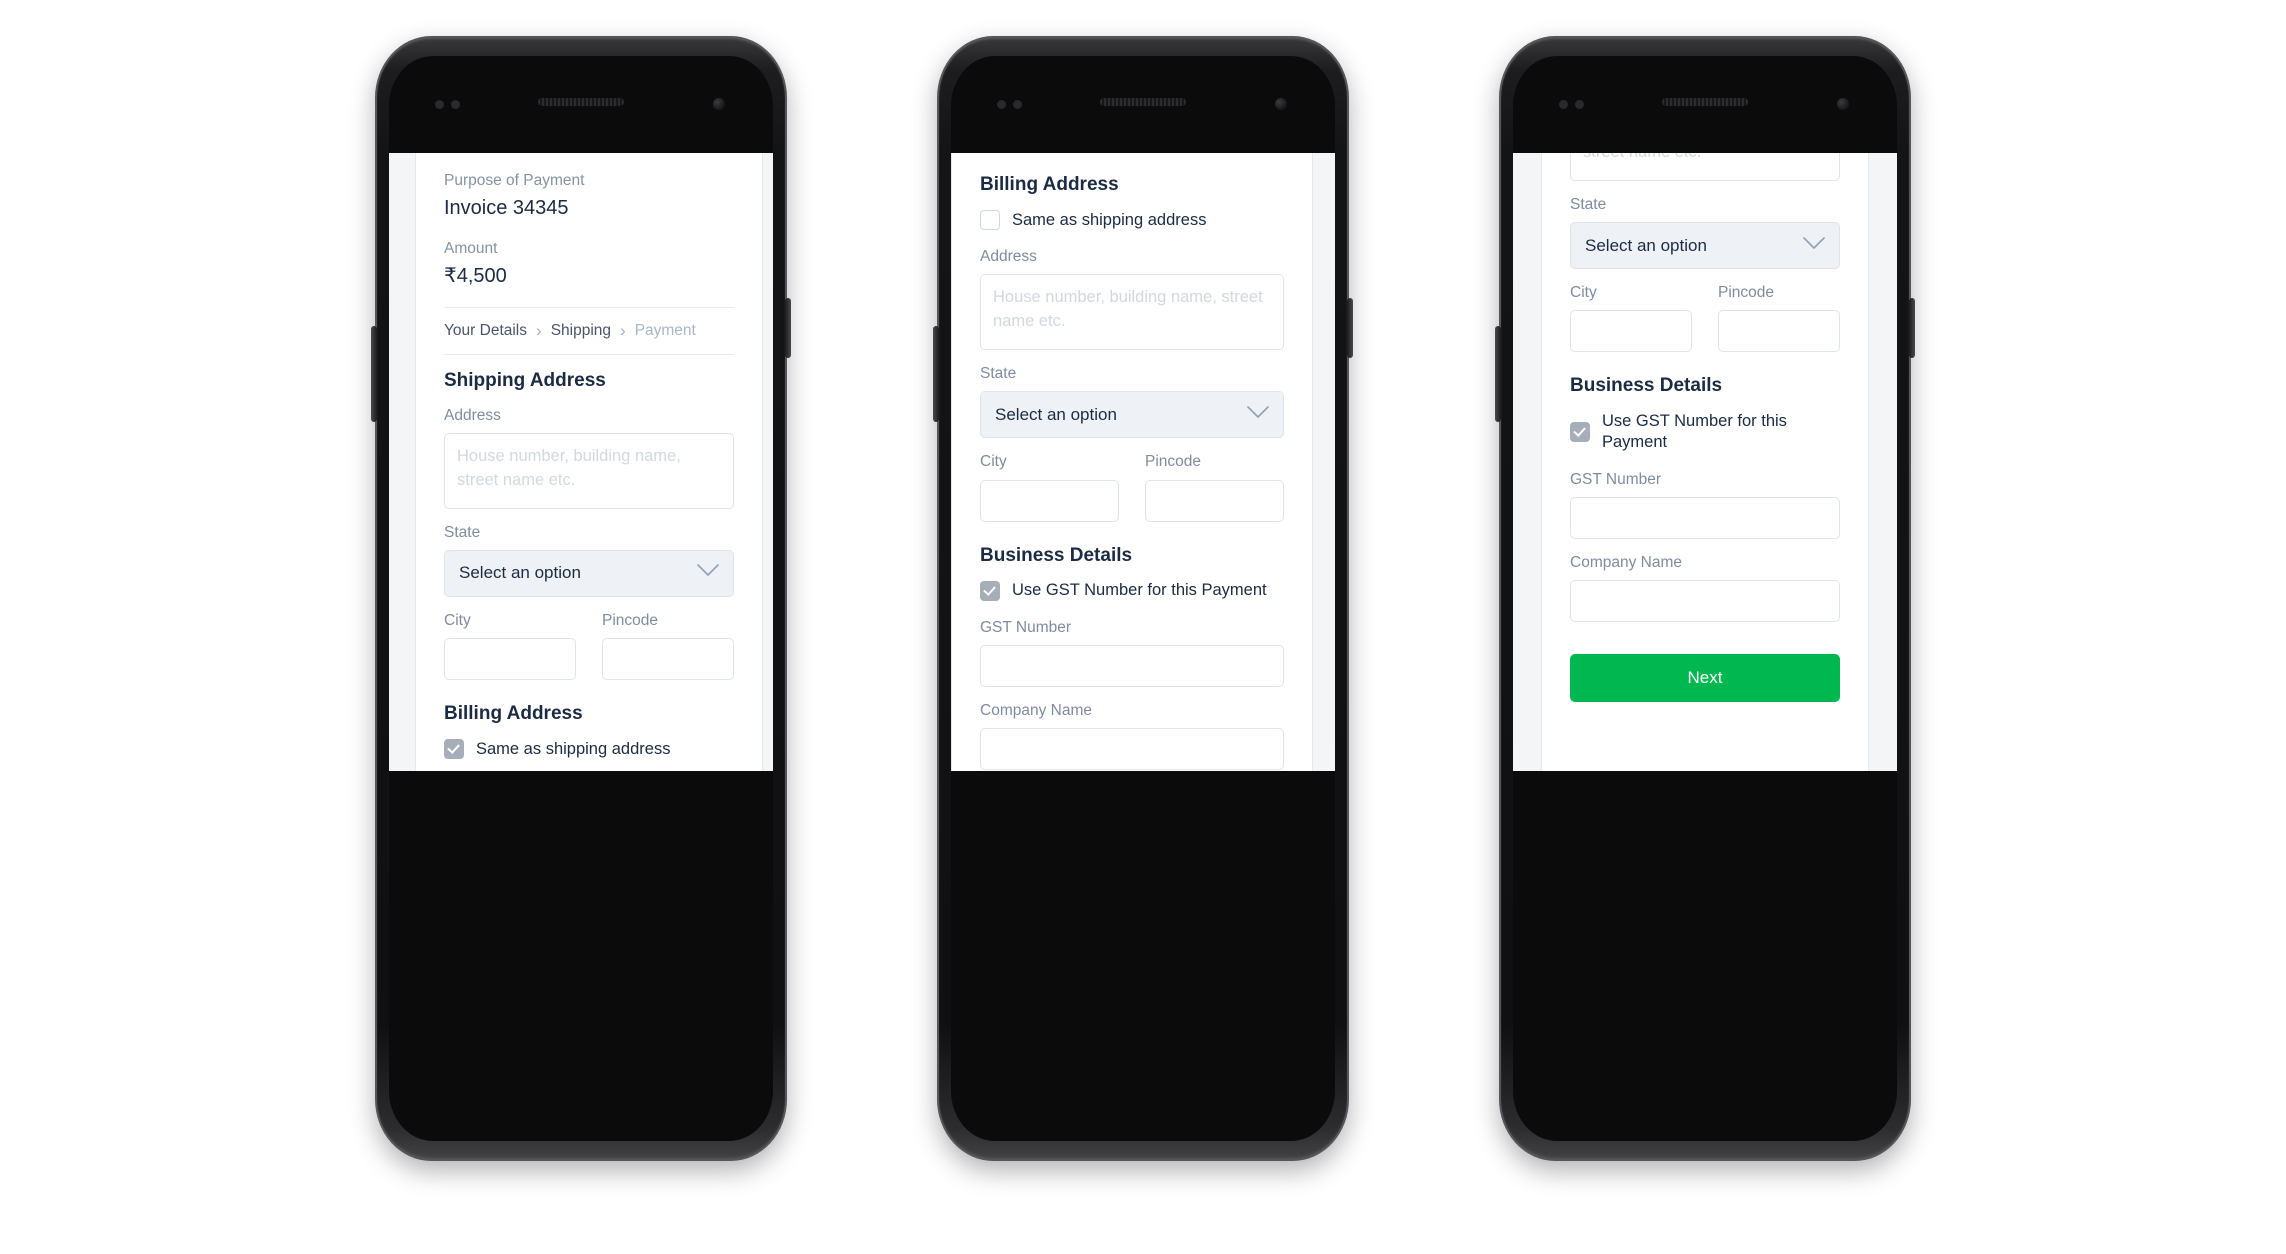 This screenshot has width=2286, height=1254. Describe the element at coordinates (471, 248) in the screenshot. I see `amount-label: Amount` at that location.